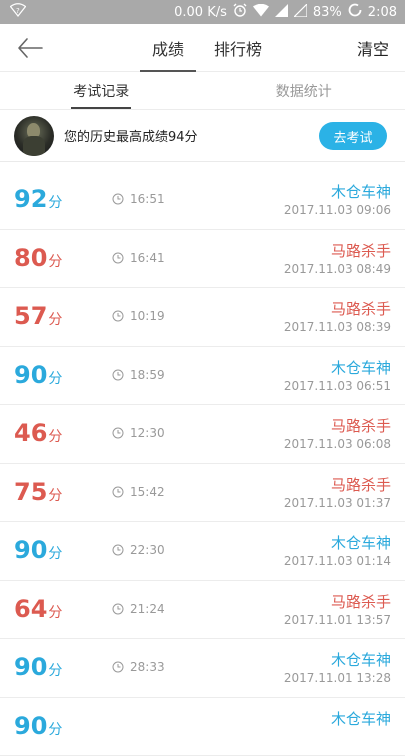  Describe the element at coordinates (30, 492) in the screenshot. I see `score-number: 75` at that location.